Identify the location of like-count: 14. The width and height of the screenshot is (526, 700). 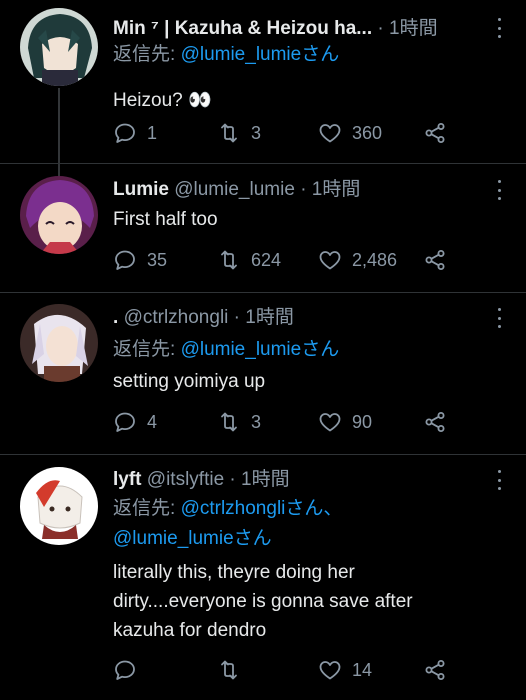
(362, 669).